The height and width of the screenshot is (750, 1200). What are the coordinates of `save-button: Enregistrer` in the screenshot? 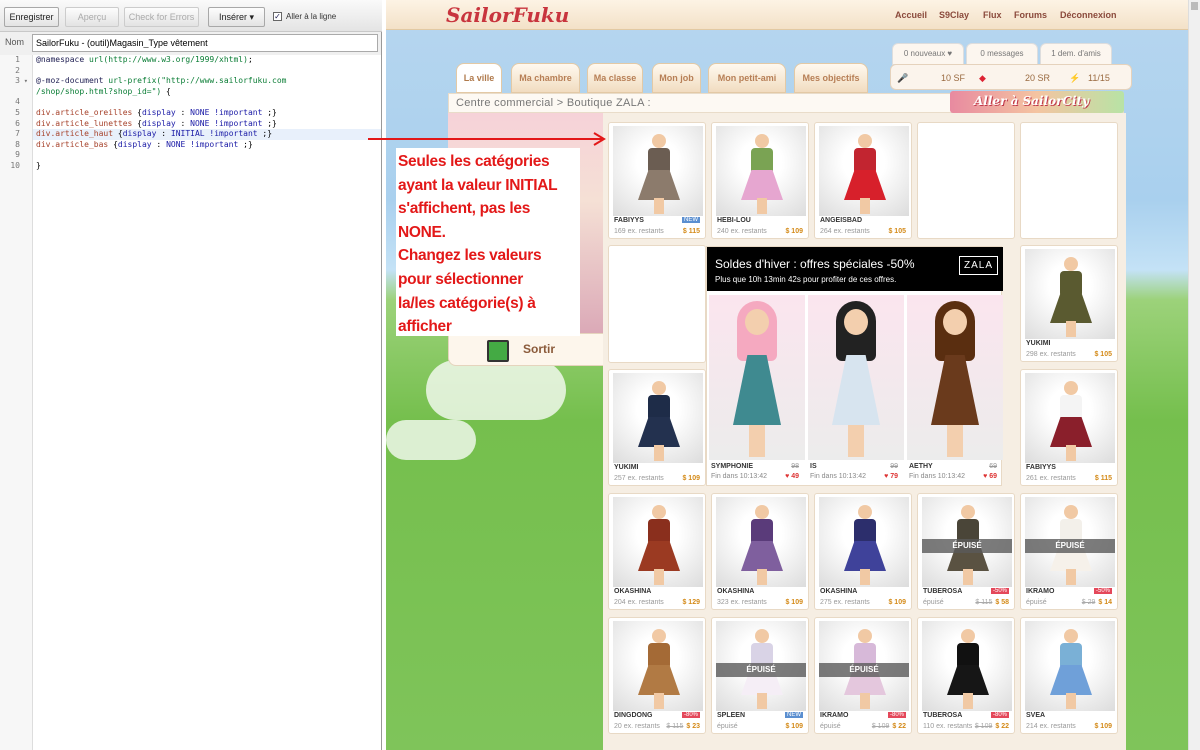 It's located at (31, 17).